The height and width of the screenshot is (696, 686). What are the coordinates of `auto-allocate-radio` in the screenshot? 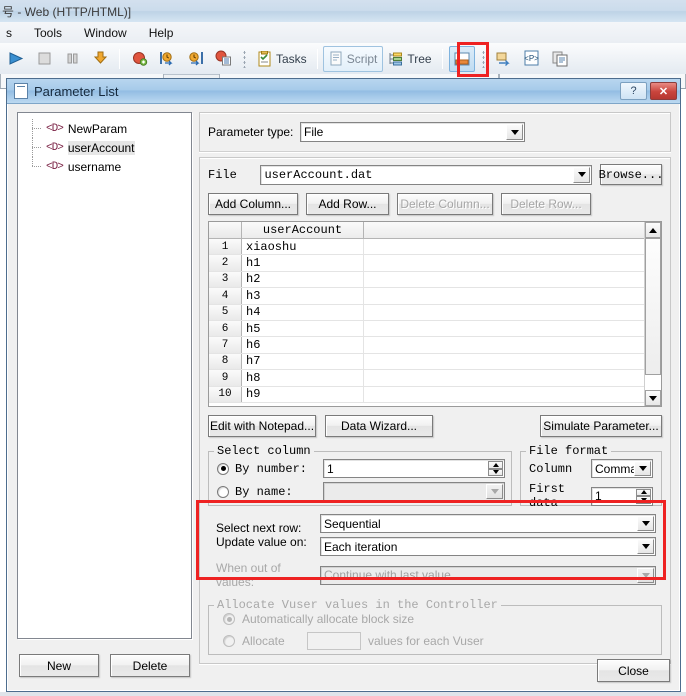 It's located at (229, 619).